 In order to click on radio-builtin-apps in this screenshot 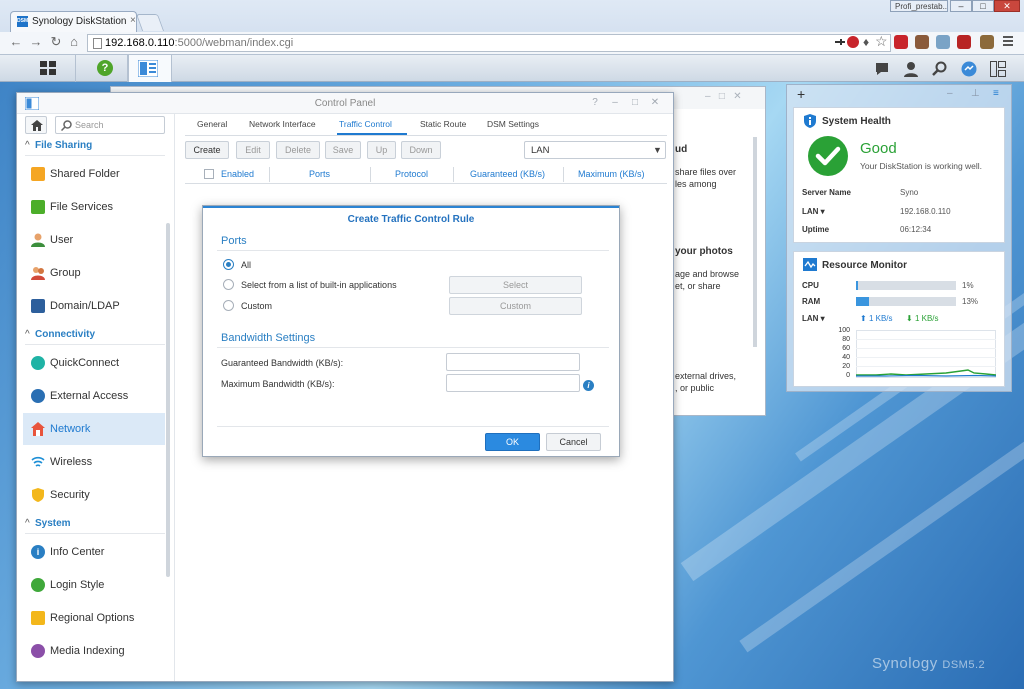, I will do `click(228, 284)`.